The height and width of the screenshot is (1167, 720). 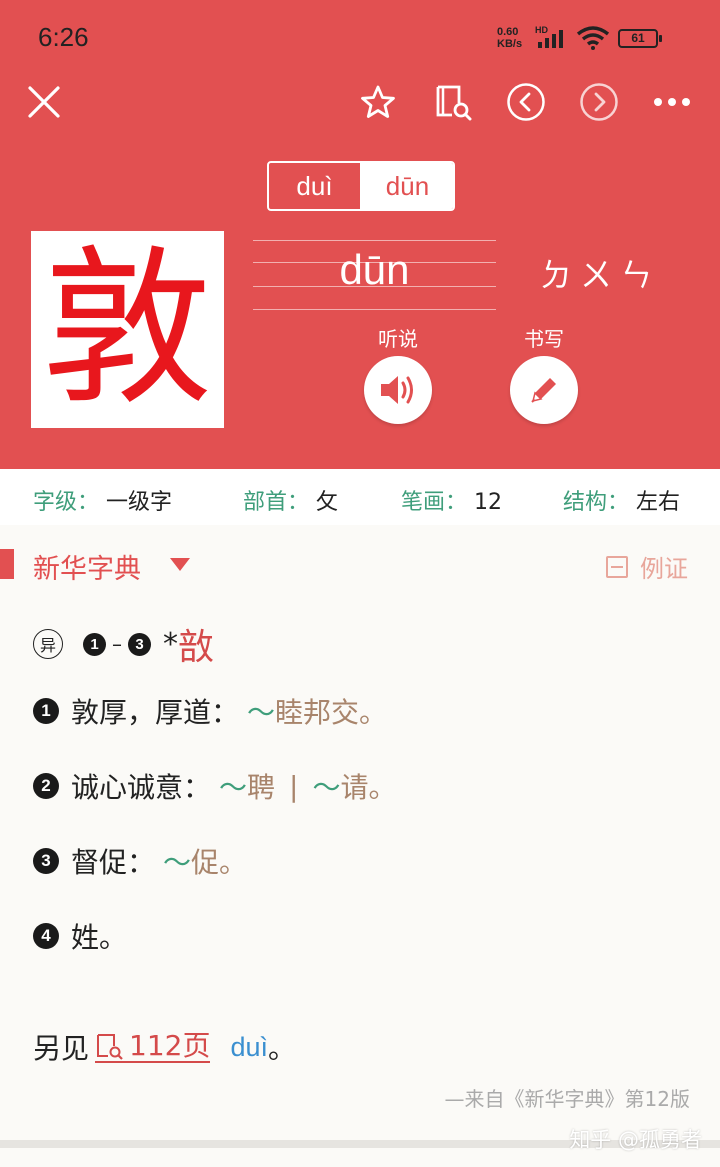 I want to click on character-glyph: 敦, so click(x=127, y=329).